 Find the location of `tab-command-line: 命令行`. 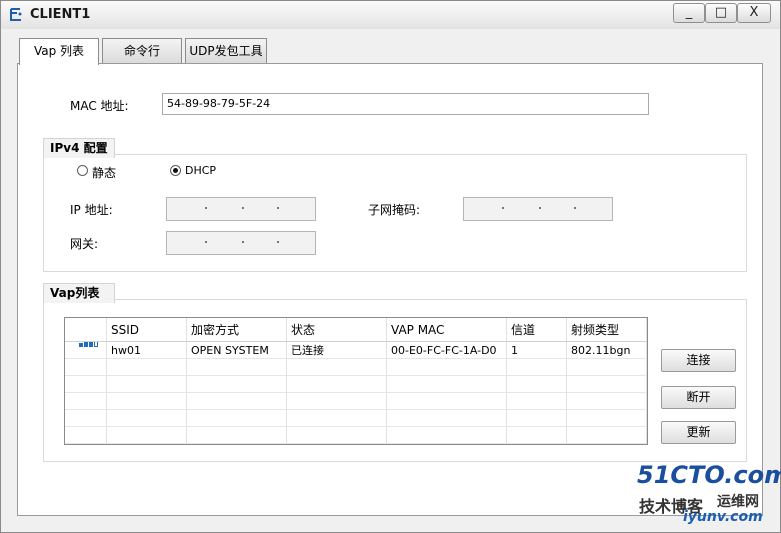

tab-command-line: 命令行 is located at coordinates (142, 51).